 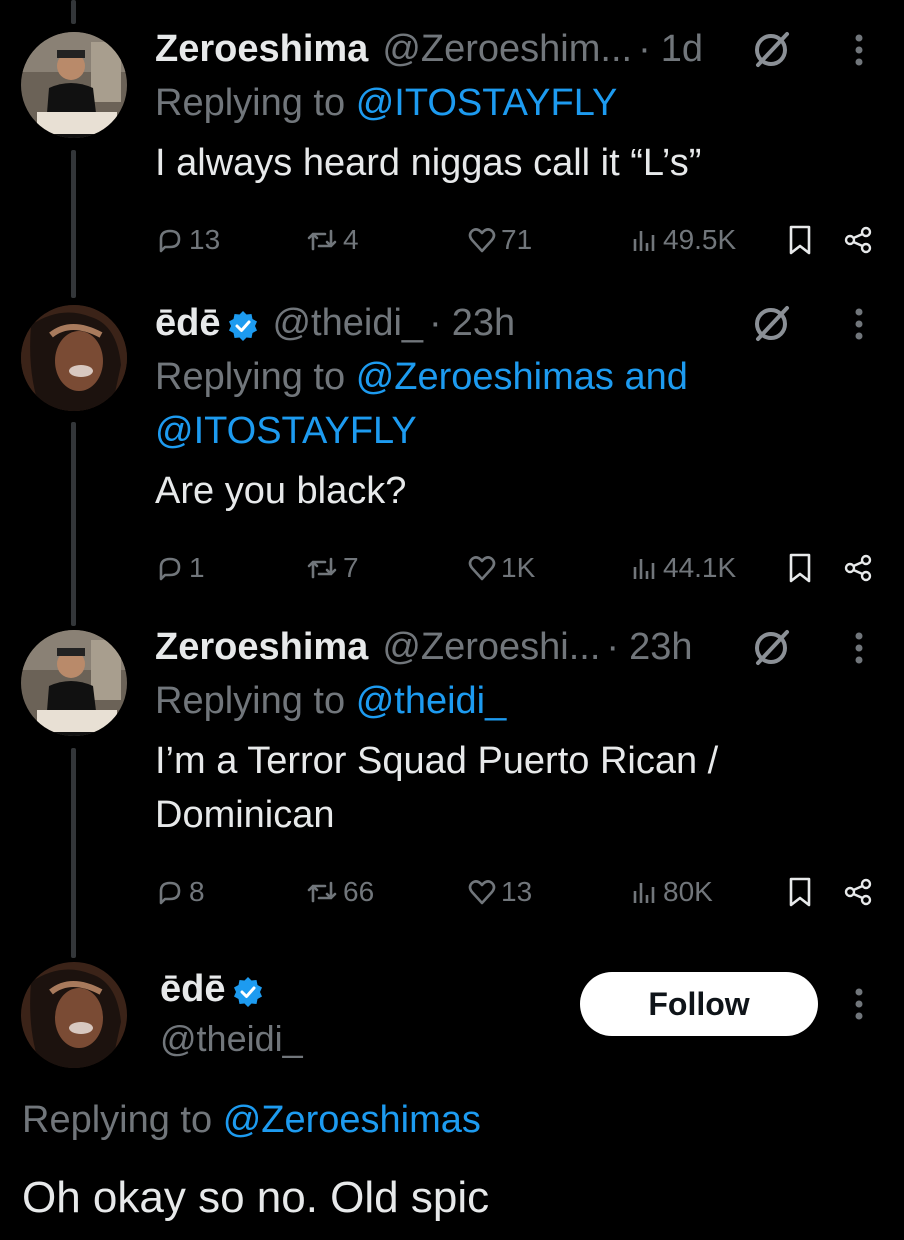 I want to click on repost-button: 4, so click(x=332, y=240).